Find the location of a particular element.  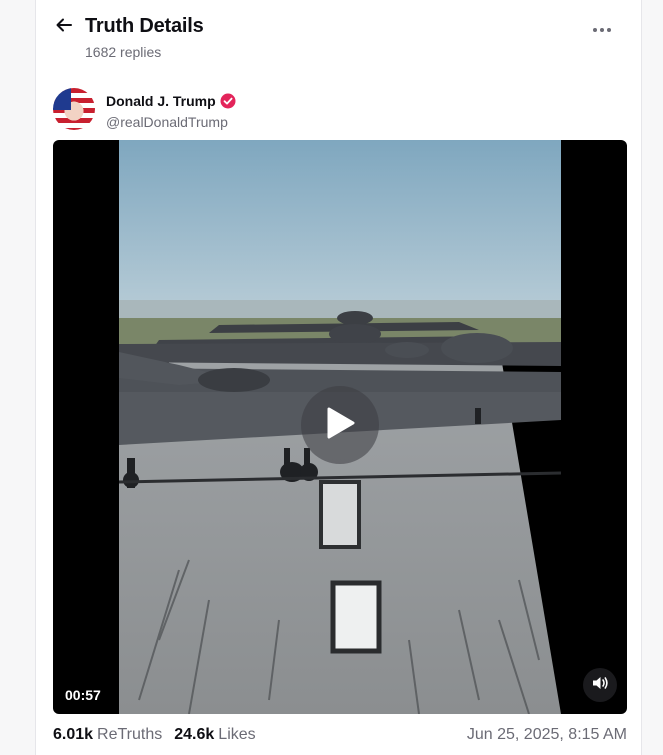

author-name-link: Donald J. Trump is located at coordinates (171, 101).